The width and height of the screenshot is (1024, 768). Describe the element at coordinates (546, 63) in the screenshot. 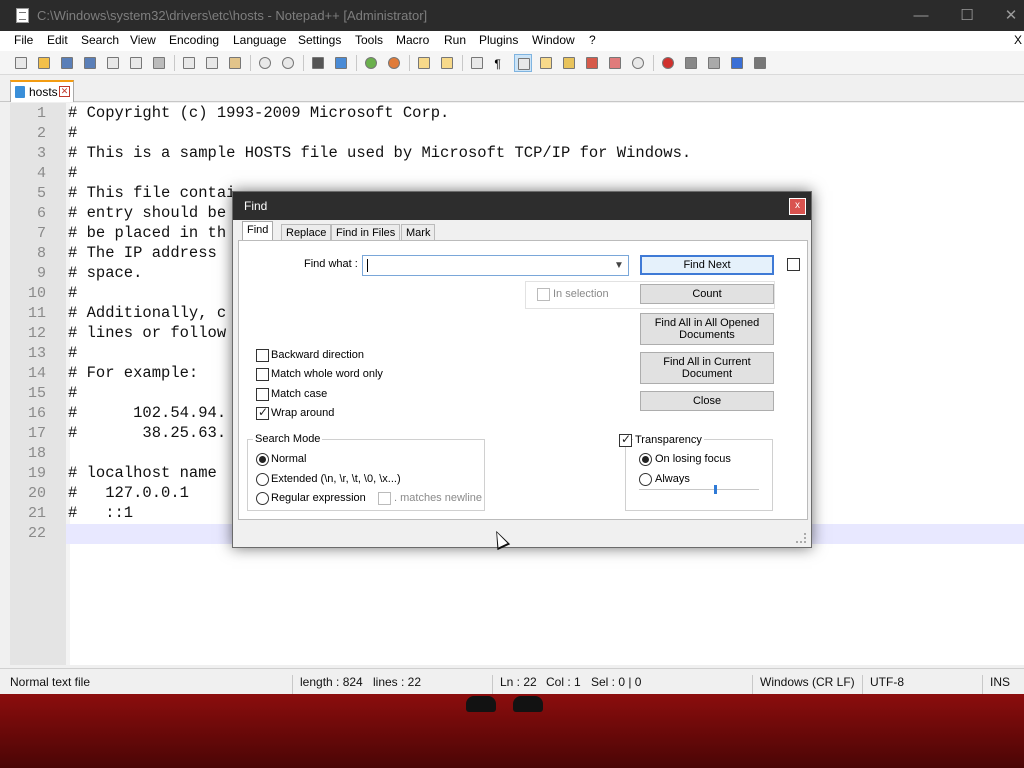

I see `define-language-icon` at that location.